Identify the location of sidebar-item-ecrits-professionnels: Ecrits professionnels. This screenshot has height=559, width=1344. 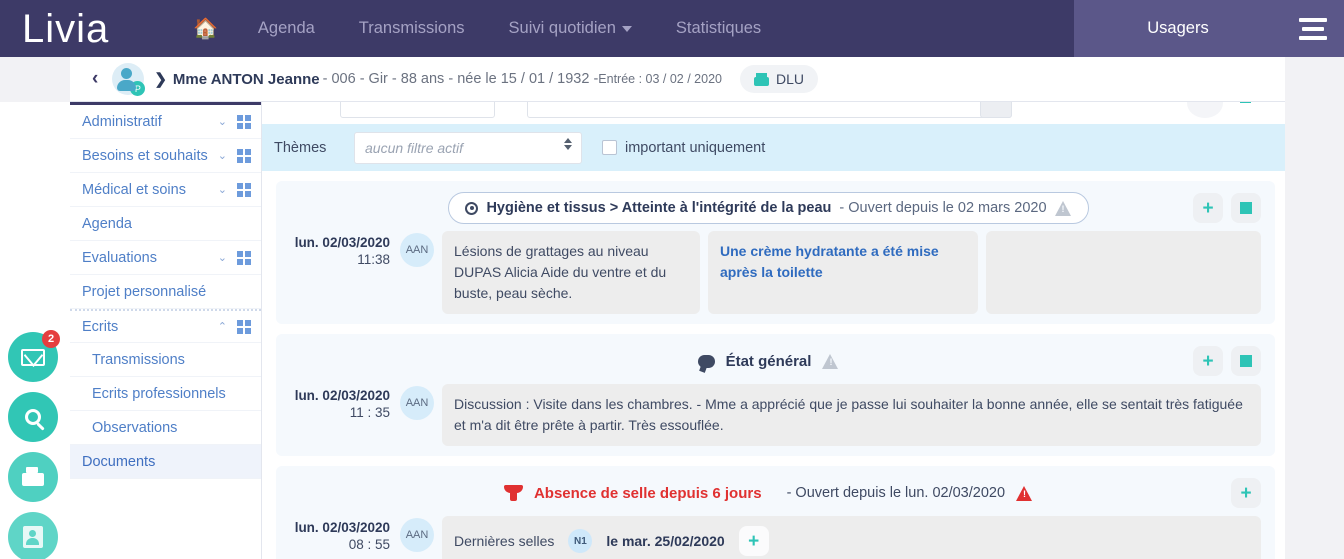
(165, 394).